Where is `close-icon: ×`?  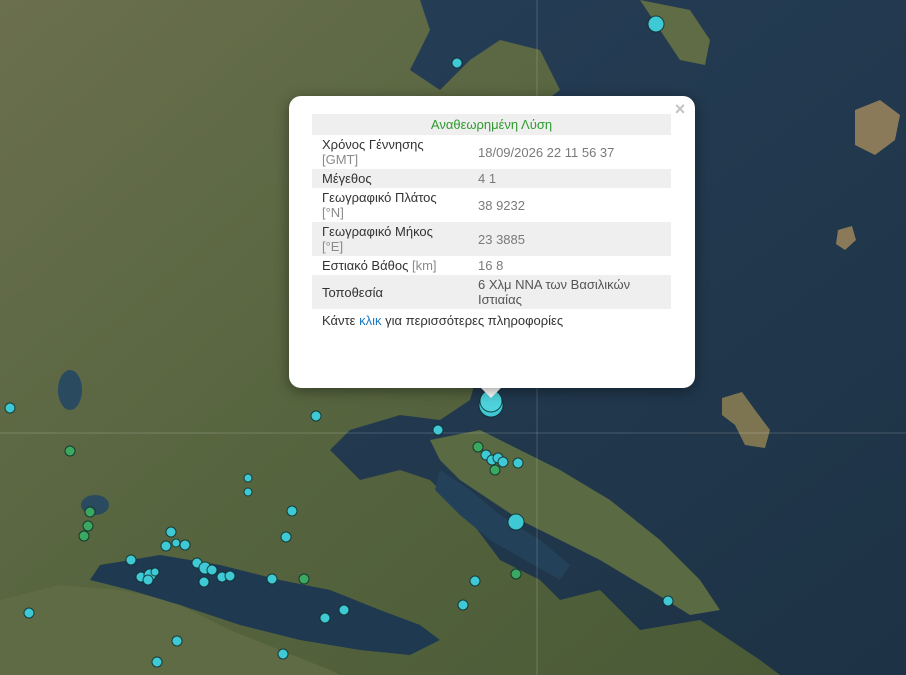
close-icon: × is located at coordinates (680, 109).